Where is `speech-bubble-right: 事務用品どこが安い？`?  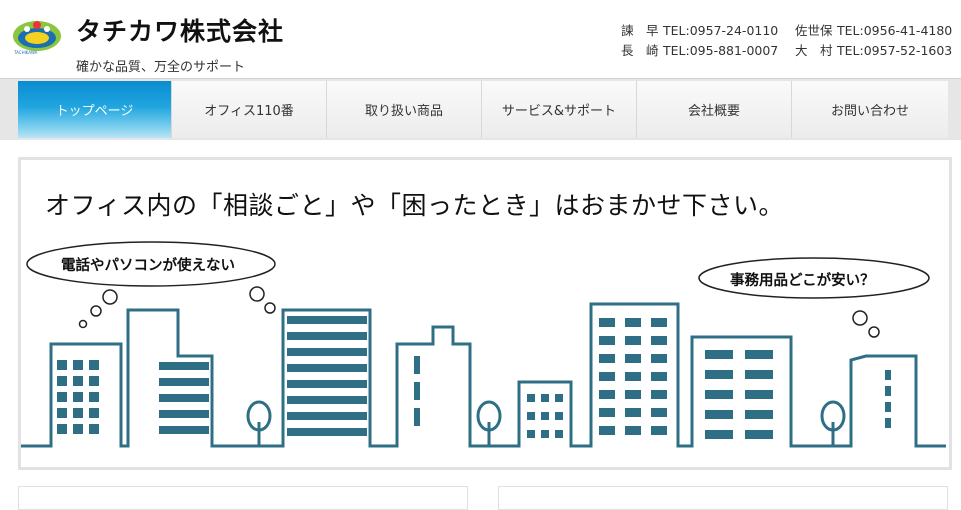 speech-bubble-right: 事務用品どこが安い？ is located at coordinates (802, 281).